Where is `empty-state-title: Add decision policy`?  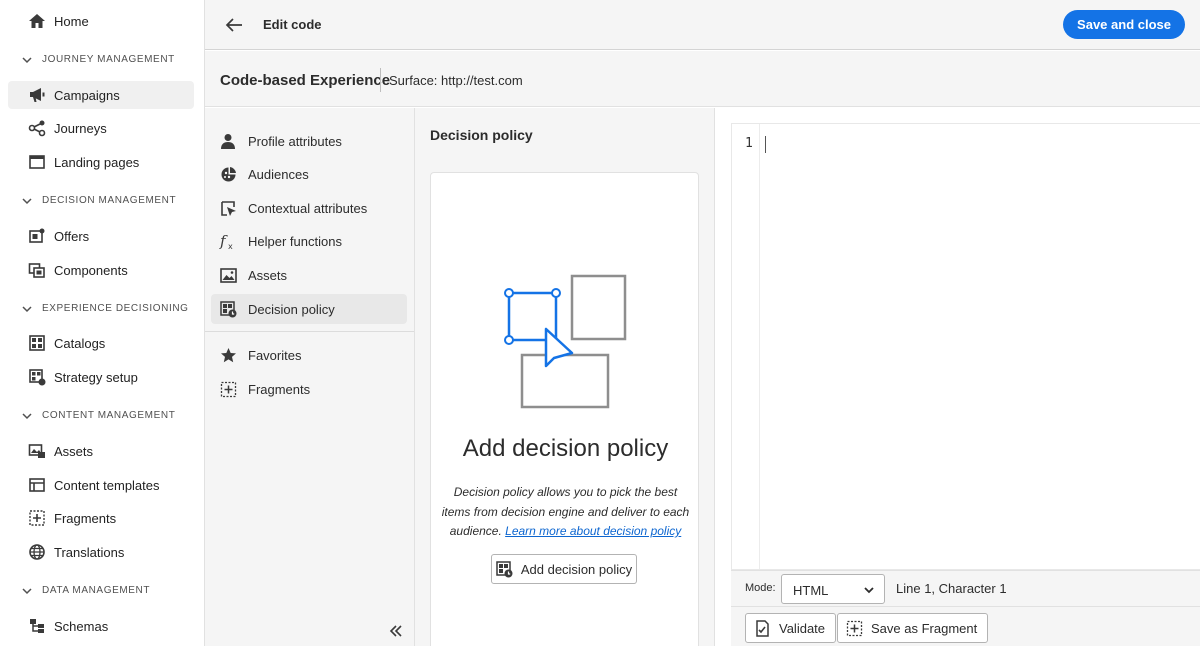 empty-state-title: Add decision policy is located at coordinates (565, 448).